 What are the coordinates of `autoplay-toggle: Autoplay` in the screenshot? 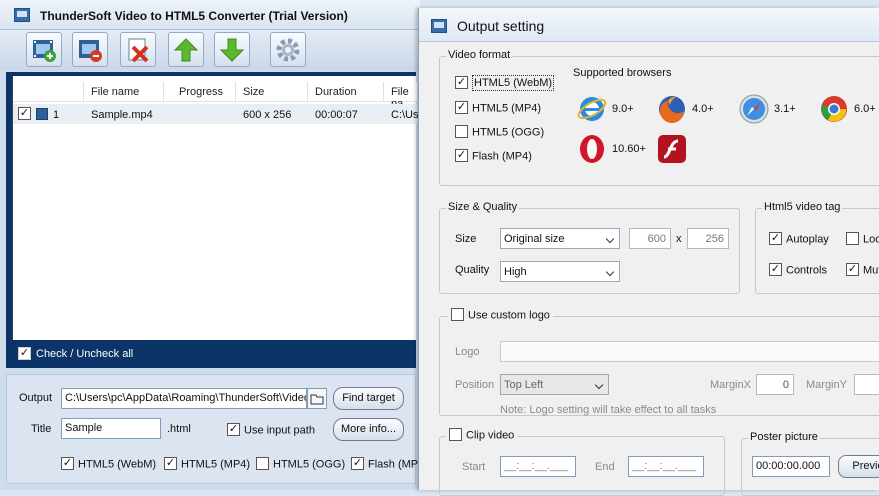 It's located at (799, 239).